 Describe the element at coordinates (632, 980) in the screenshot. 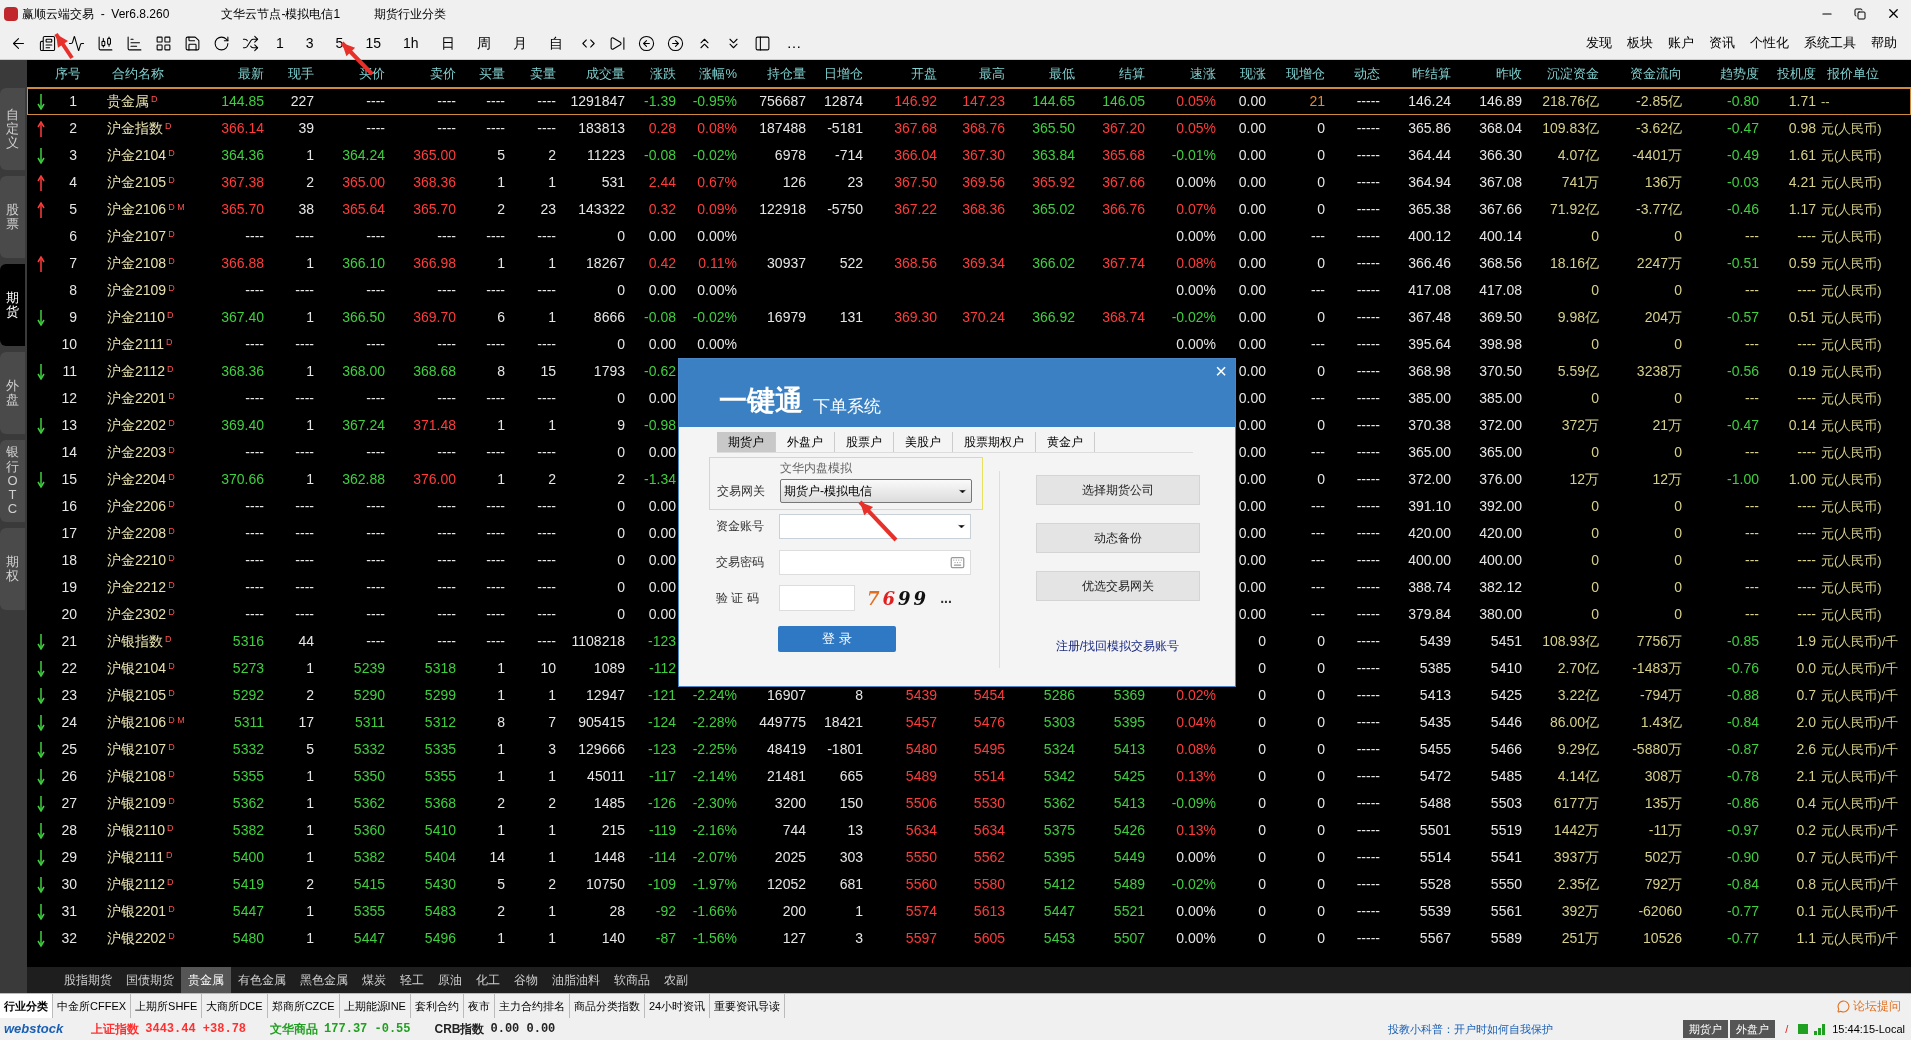

I see `category-tab: 软商品` at that location.